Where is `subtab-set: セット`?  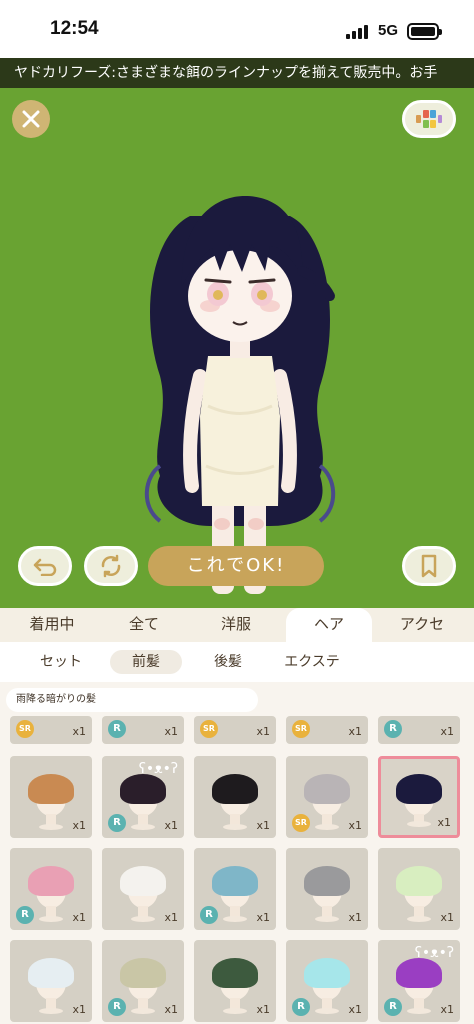 subtab-set: セット is located at coordinates (61, 662).